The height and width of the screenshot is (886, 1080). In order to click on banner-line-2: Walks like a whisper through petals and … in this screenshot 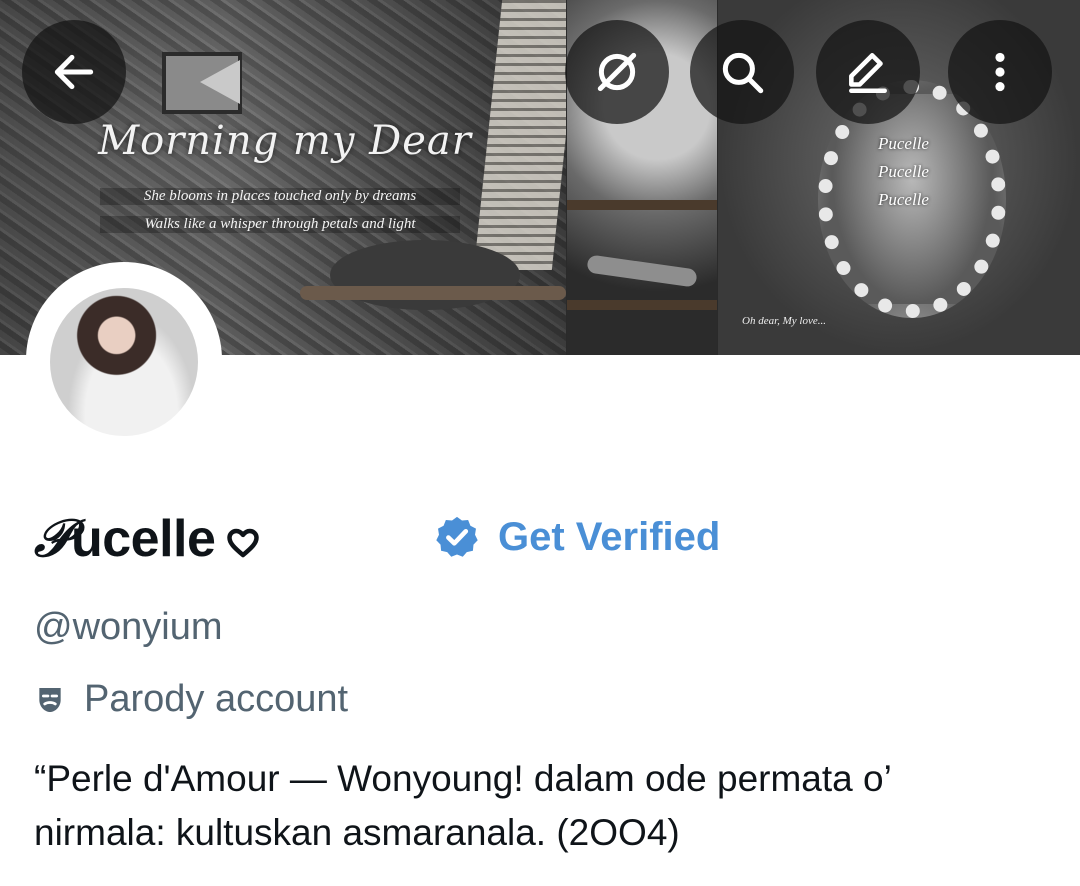, I will do `click(280, 224)`.